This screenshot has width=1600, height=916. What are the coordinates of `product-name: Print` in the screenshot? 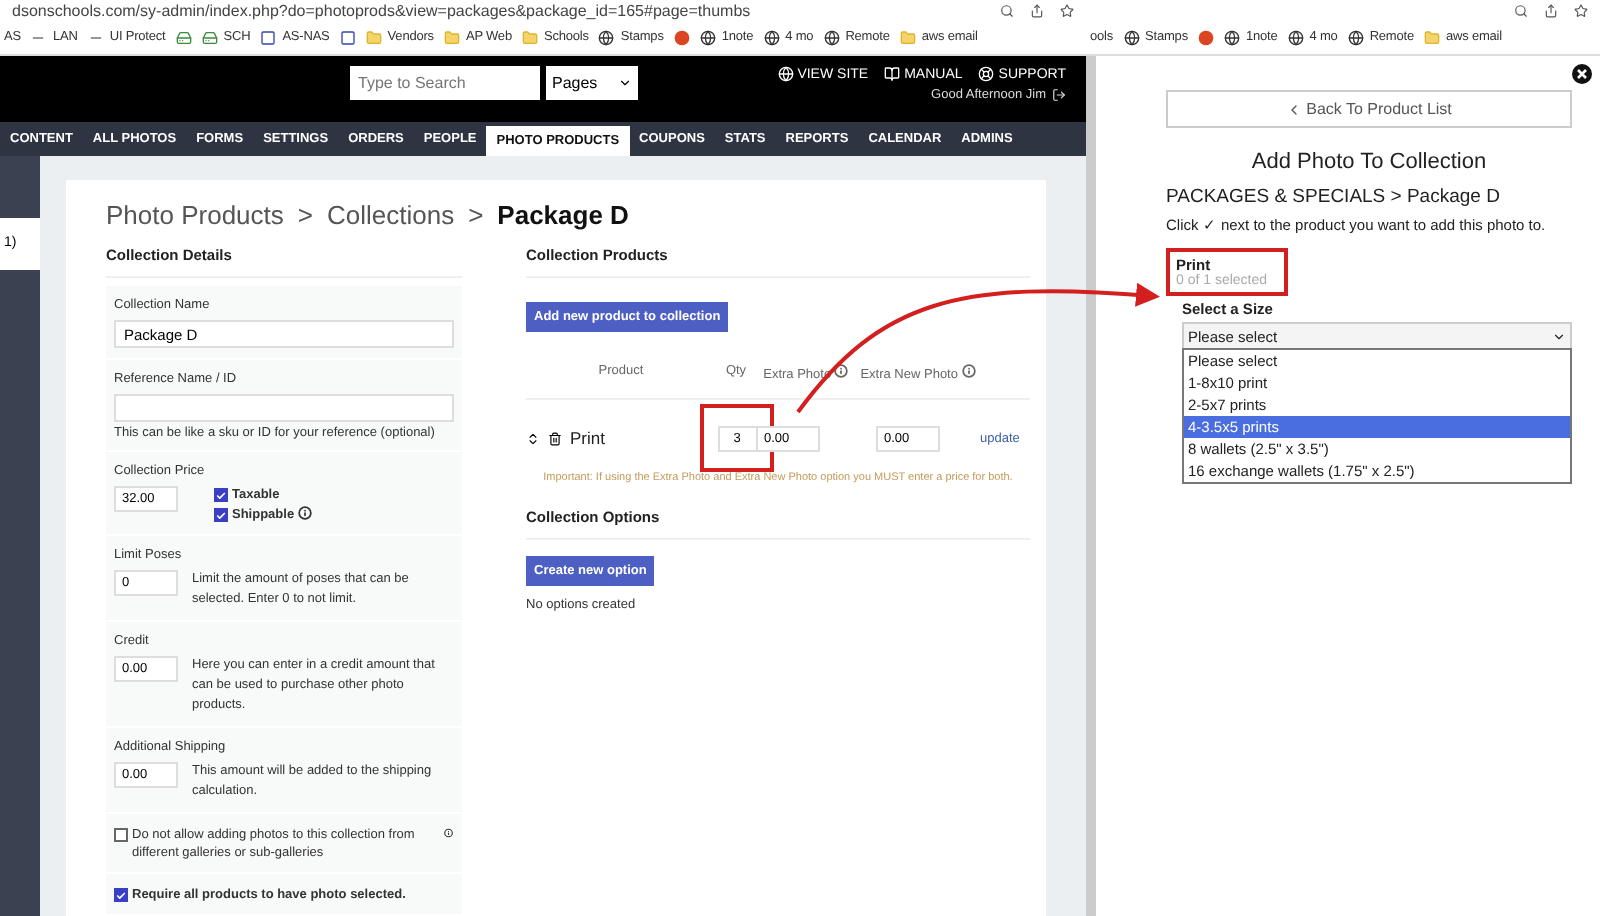 It's located at (587, 438).